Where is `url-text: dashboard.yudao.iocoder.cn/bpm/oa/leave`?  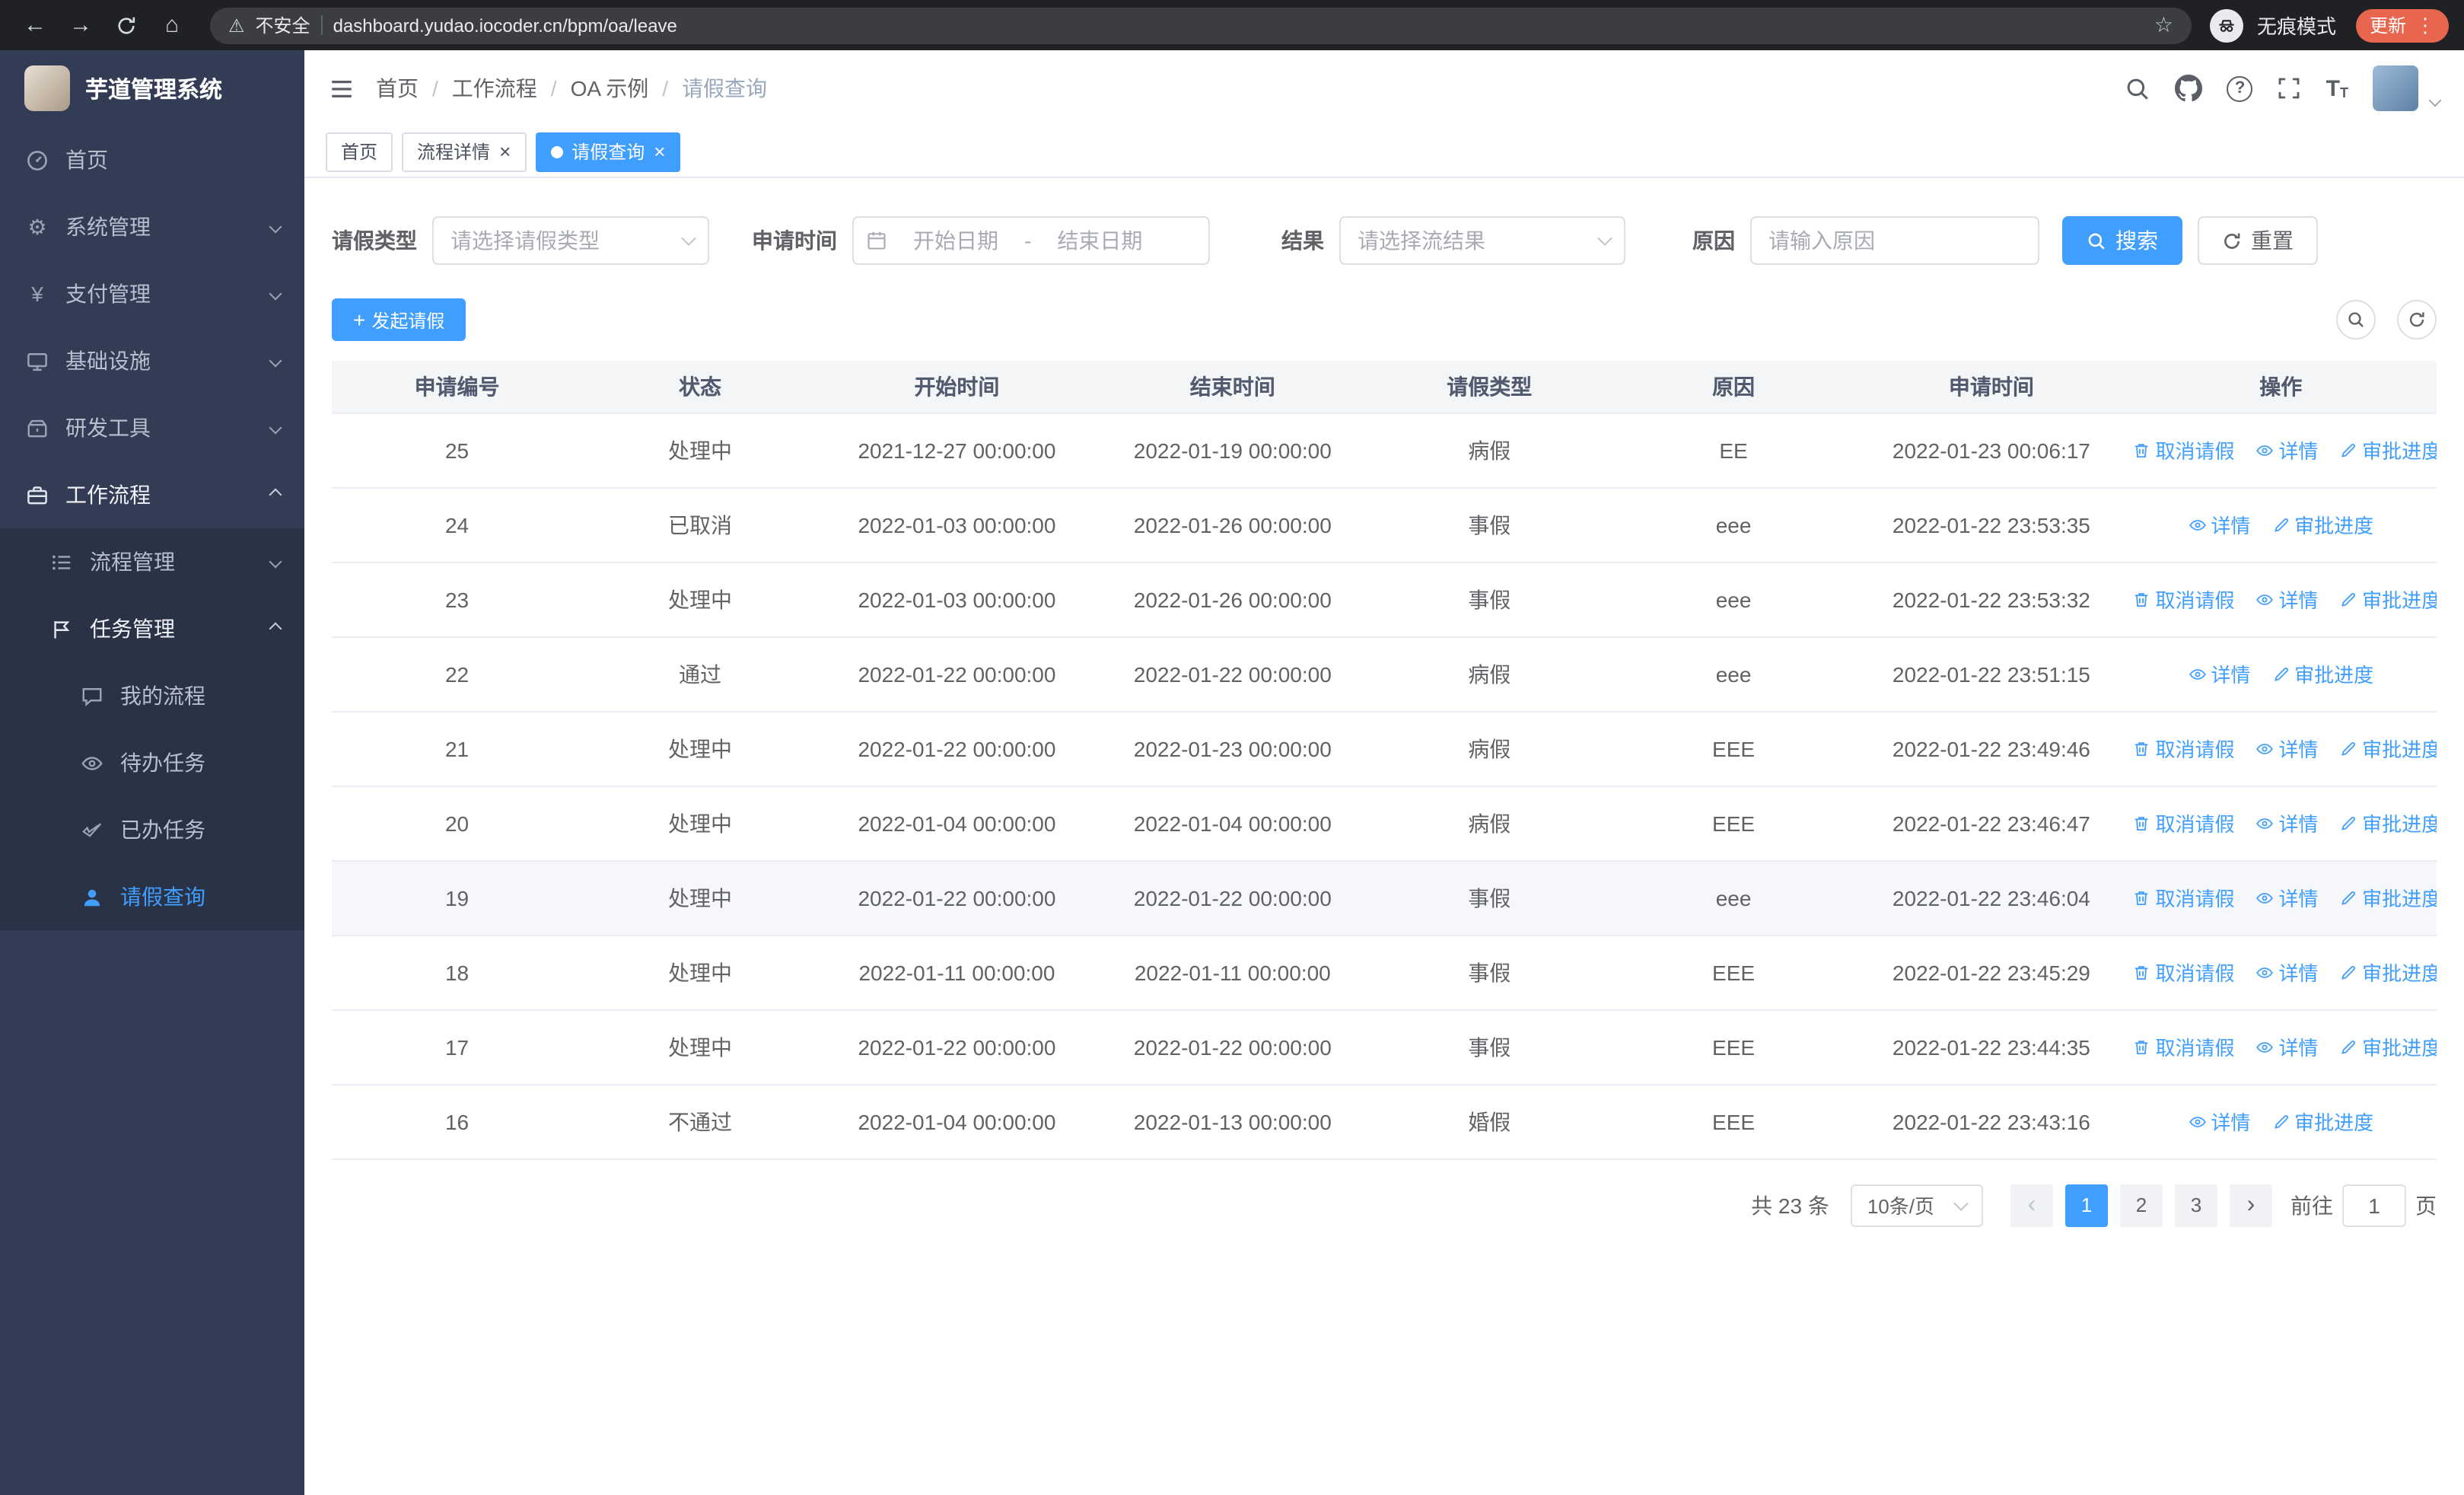 url-text: dashboard.yudao.iocoder.cn/bpm/oa/leave is located at coordinates (505, 25).